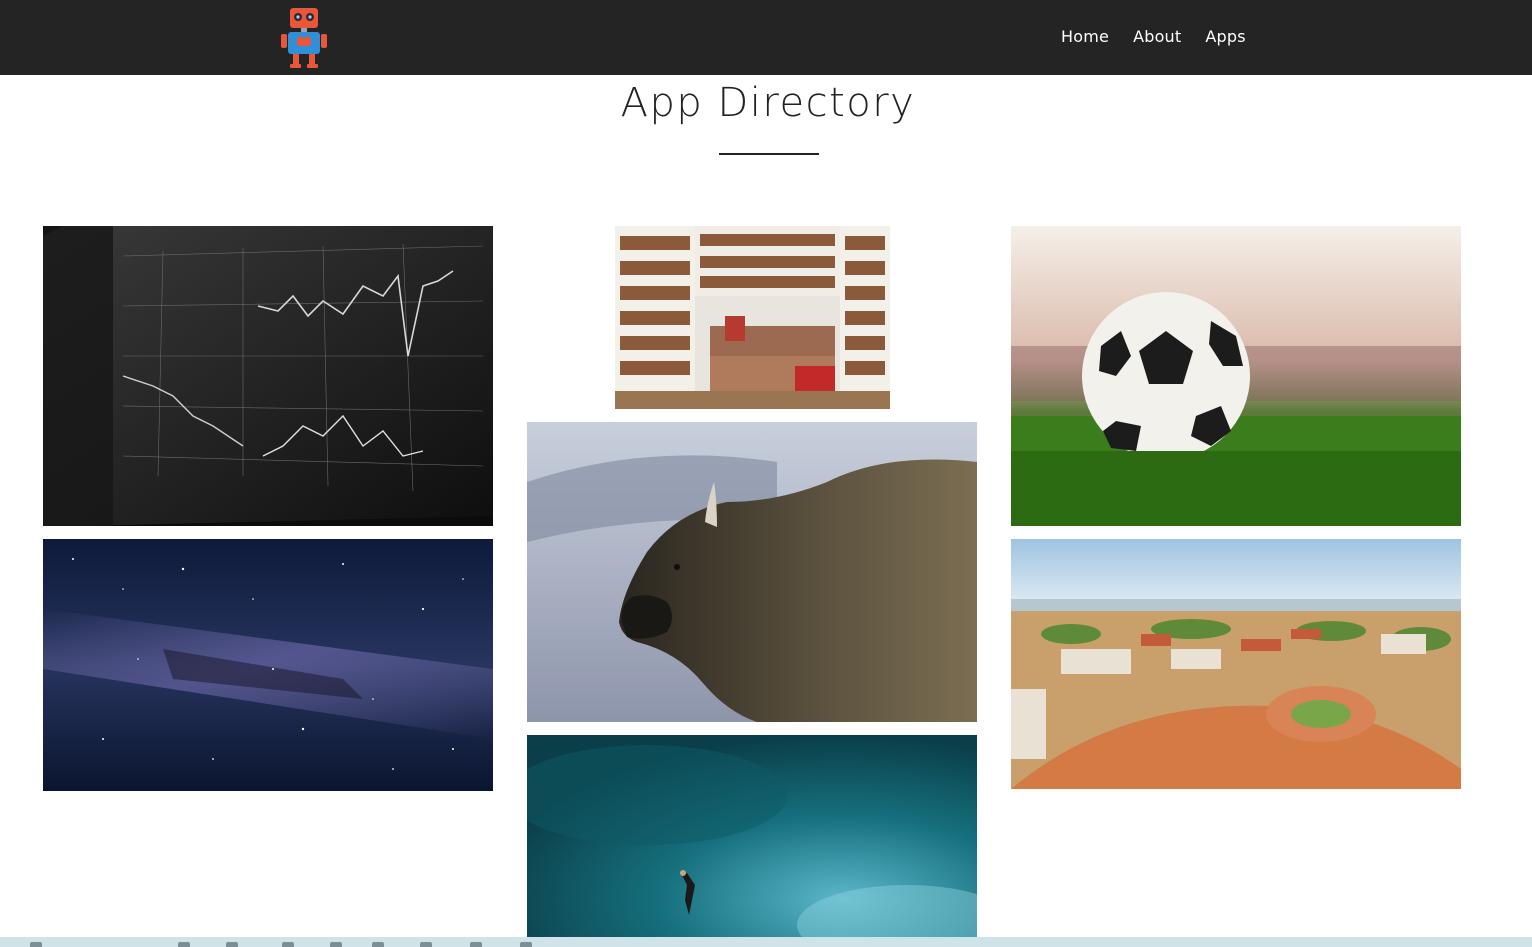 This screenshot has height=947, width=1532. I want to click on app-tile-bookshelf, so click(752, 317).